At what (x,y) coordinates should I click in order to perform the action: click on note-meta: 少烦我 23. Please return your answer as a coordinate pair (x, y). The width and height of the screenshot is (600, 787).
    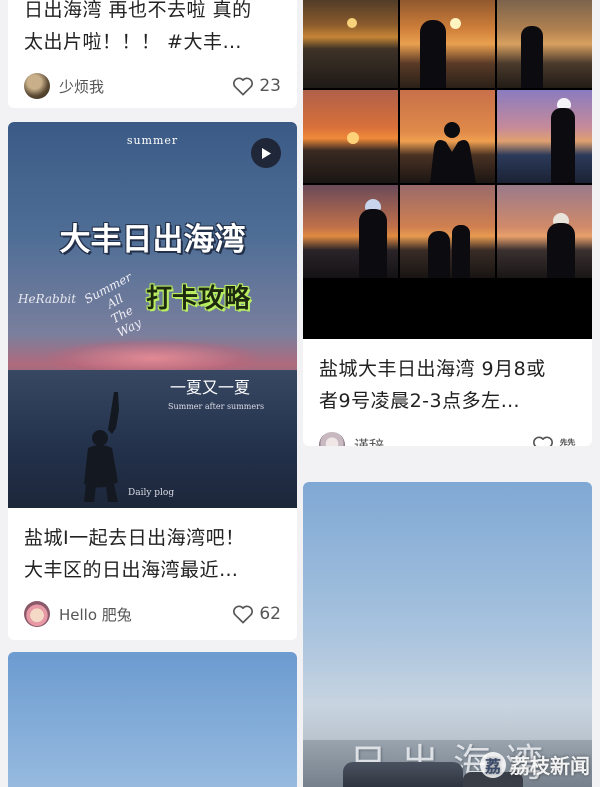
    Looking at the image, I should click on (152, 86).